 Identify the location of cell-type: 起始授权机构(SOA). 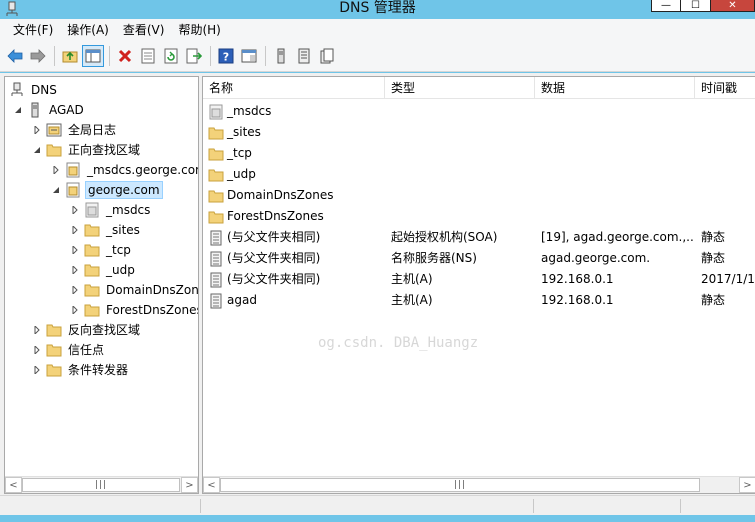
(444, 237).